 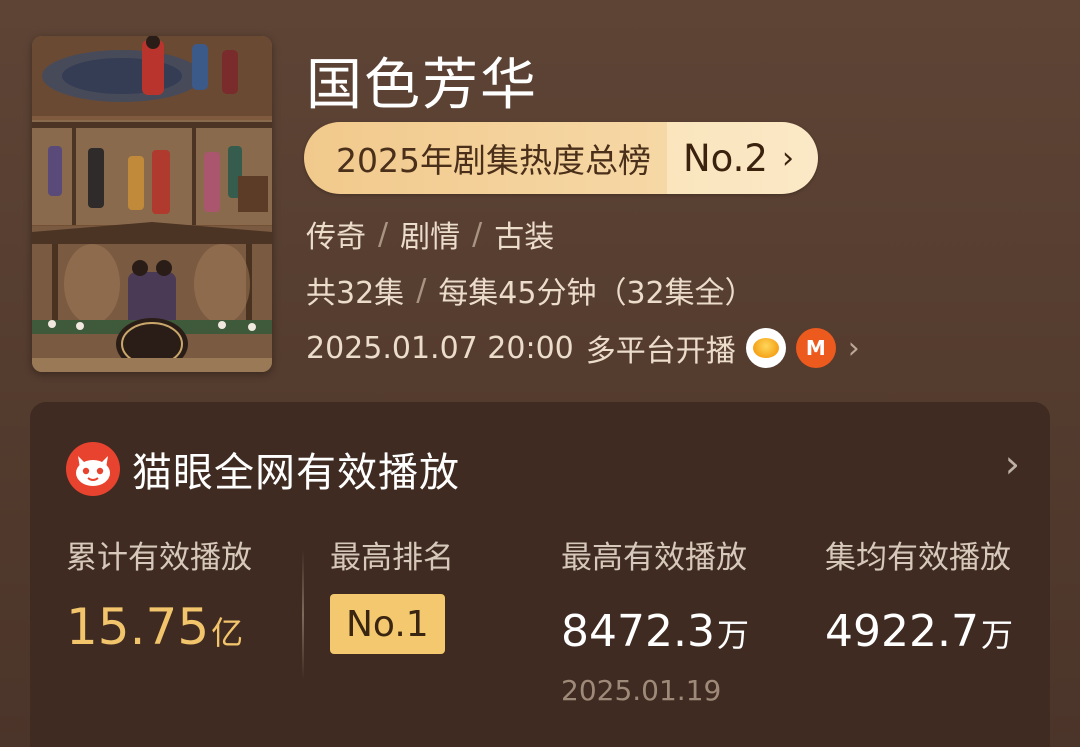 What do you see at coordinates (430, 237) in the screenshot?
I see `genre-tag: 剧情` at bounding box center [430, 237].